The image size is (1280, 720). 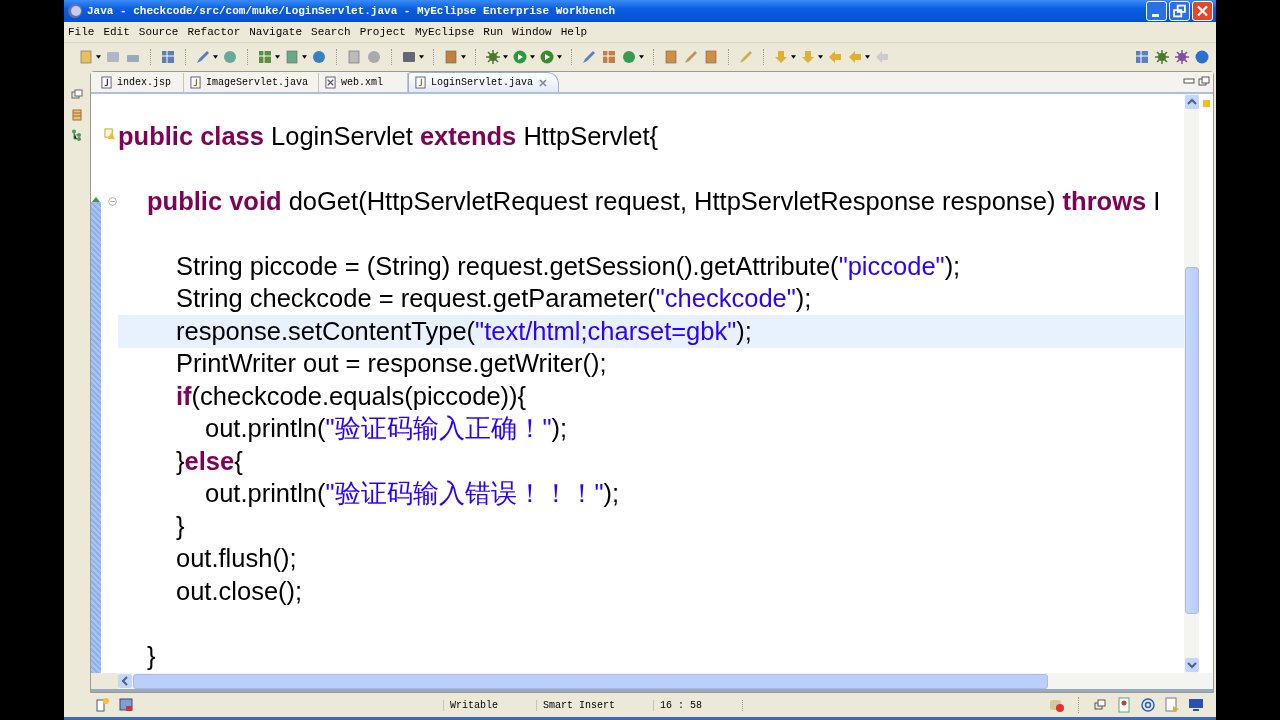 I want to click on outline-icon, so click(x=77, y=135).